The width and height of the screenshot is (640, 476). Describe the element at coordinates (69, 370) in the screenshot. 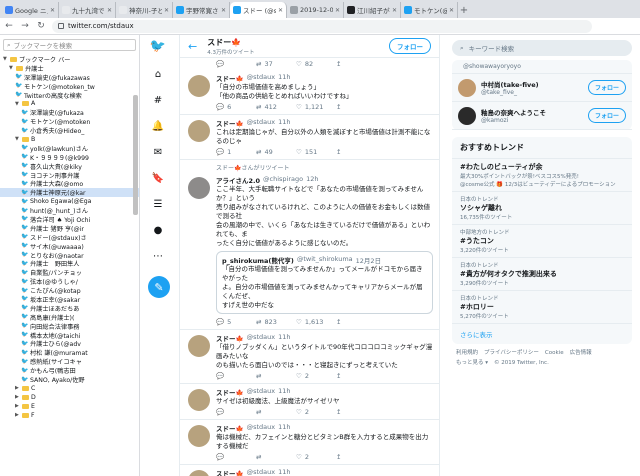

I see `bookmark-item: 🐦 かもん弓(鴨志田` at that location.